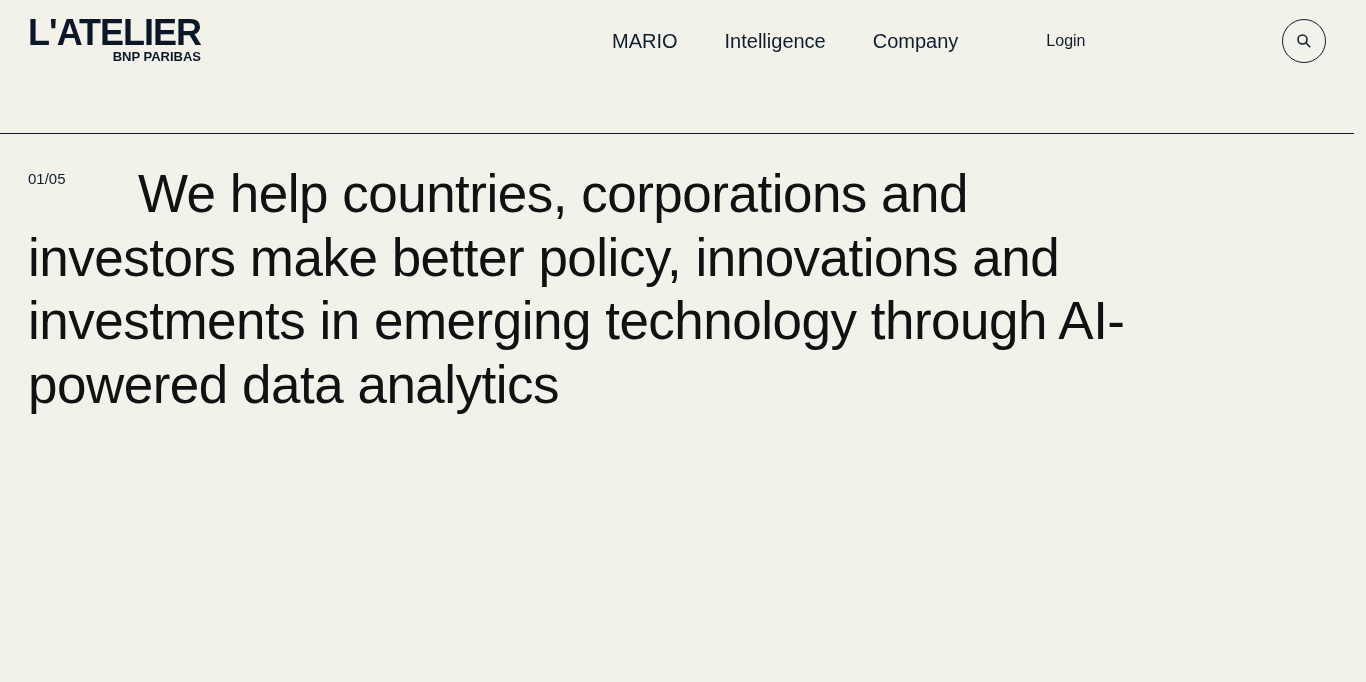 This screenshot has width=1366, height=682. What do you see at coordinates (47, 179) in the screenshot?
I see `slide-counter: 01/05` at bounding box center [47, 179].